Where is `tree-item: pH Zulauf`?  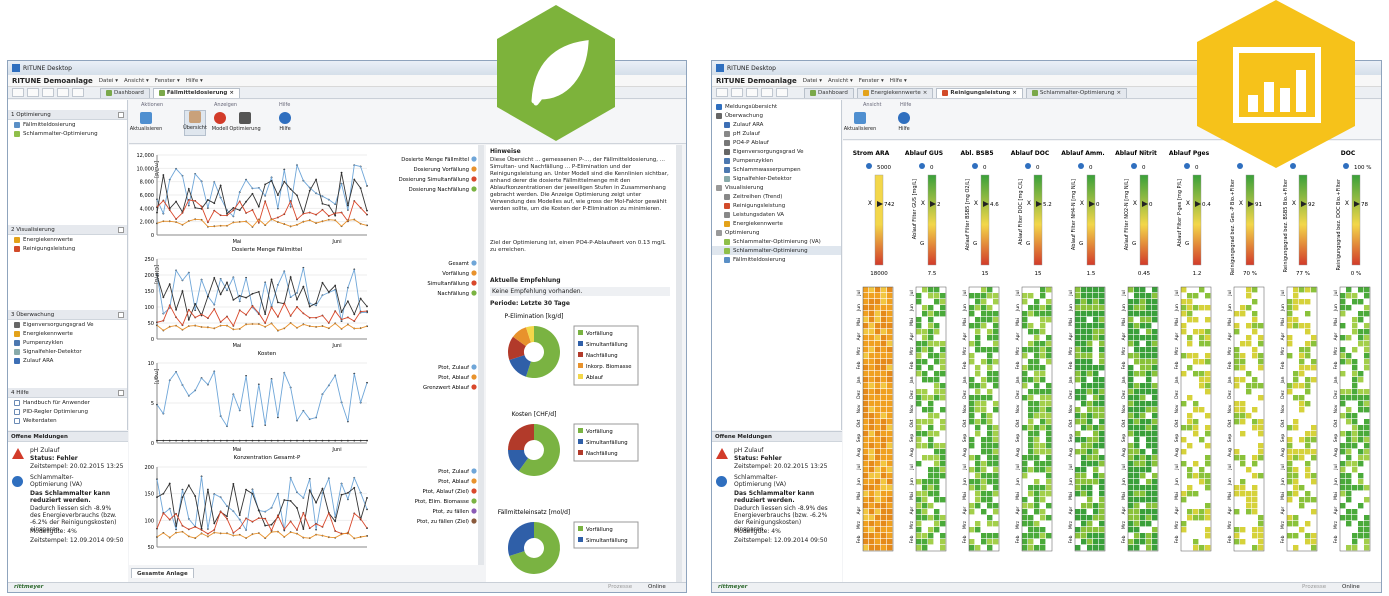 tree-item: pH Zulauf is located at coordinates (776, 133).